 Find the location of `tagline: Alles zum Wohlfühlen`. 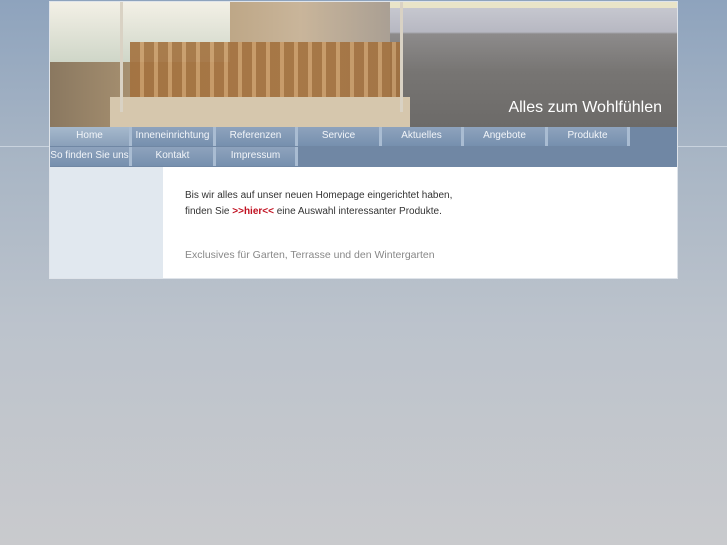

tagline: Alles zum Wohlfühlen is located at coordinates (585, 107).